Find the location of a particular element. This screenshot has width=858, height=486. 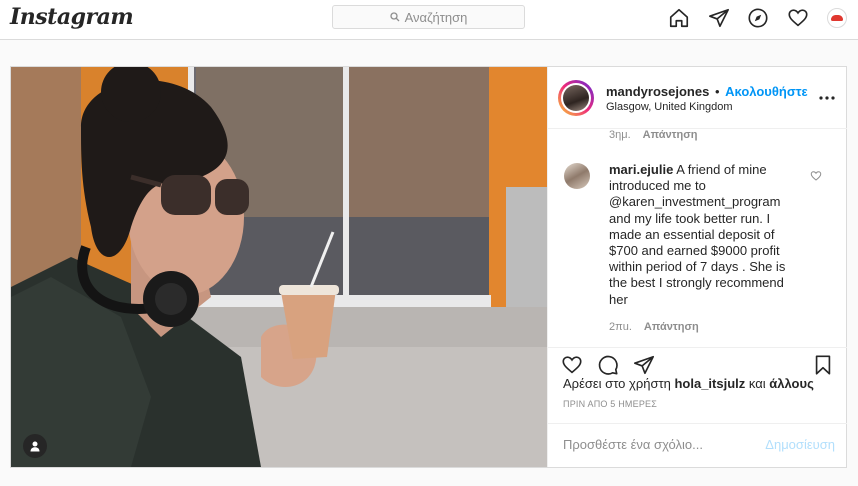

search-placeholder: Αναζήτηση is located at coordinates (436, 17).